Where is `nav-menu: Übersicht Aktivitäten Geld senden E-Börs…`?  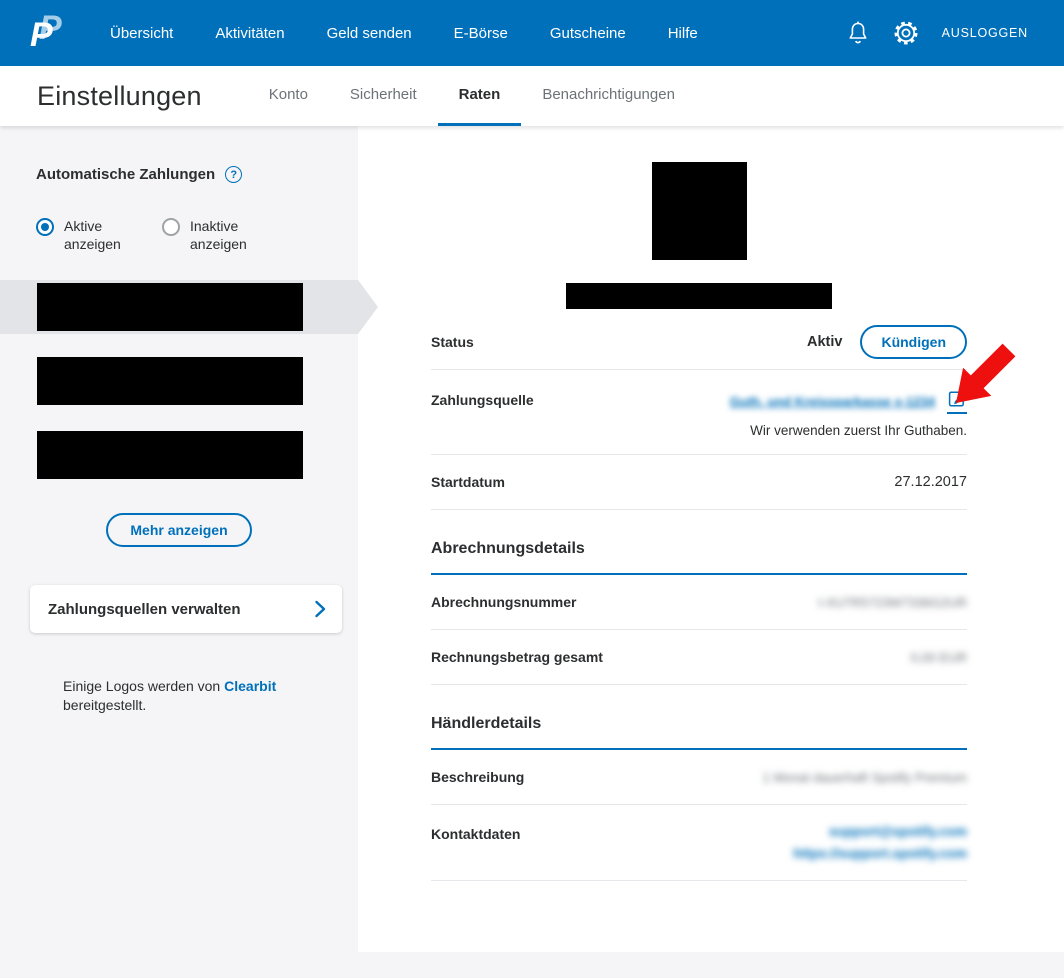
nav-menu: Übersicht Aktivitäten Geld senden E-Börs… is located at coordinates (404, 33).